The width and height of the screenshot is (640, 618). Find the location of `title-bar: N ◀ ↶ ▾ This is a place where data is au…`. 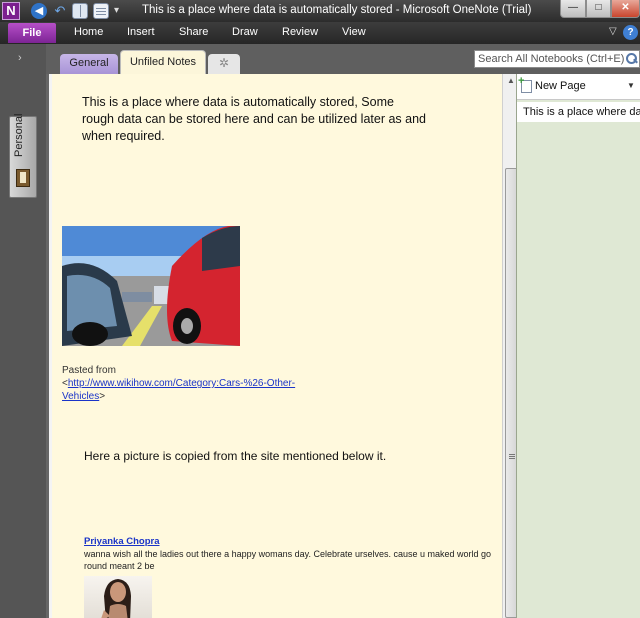

title-bar: N ◀ ↶ ▾ This is a place where data is au… is located at coordinates (320, 11).